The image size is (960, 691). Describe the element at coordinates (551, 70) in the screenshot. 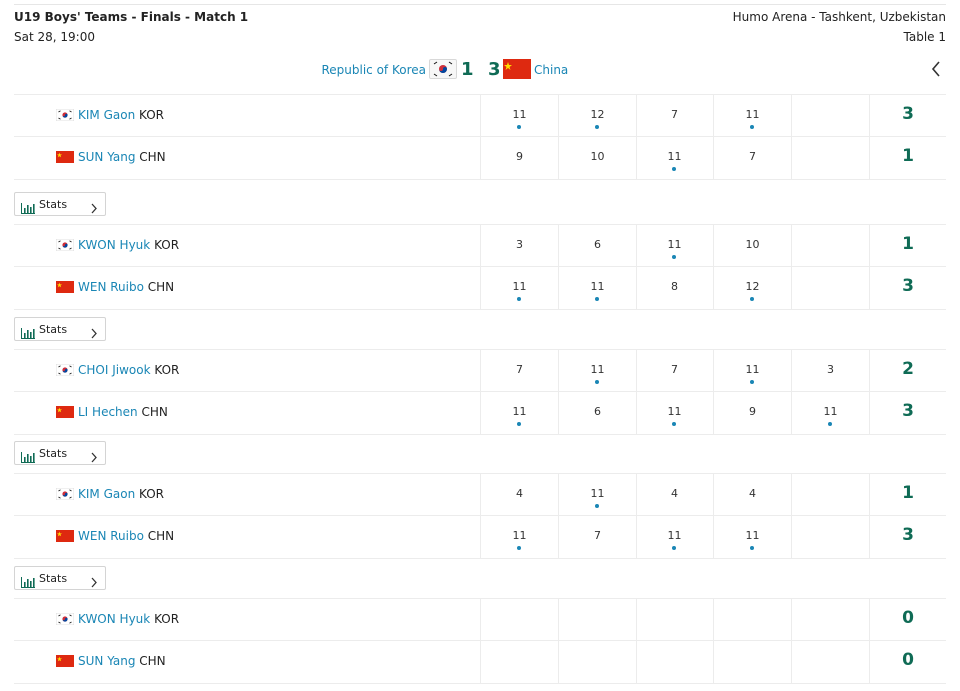

I see `away-team-name: China` at that location.